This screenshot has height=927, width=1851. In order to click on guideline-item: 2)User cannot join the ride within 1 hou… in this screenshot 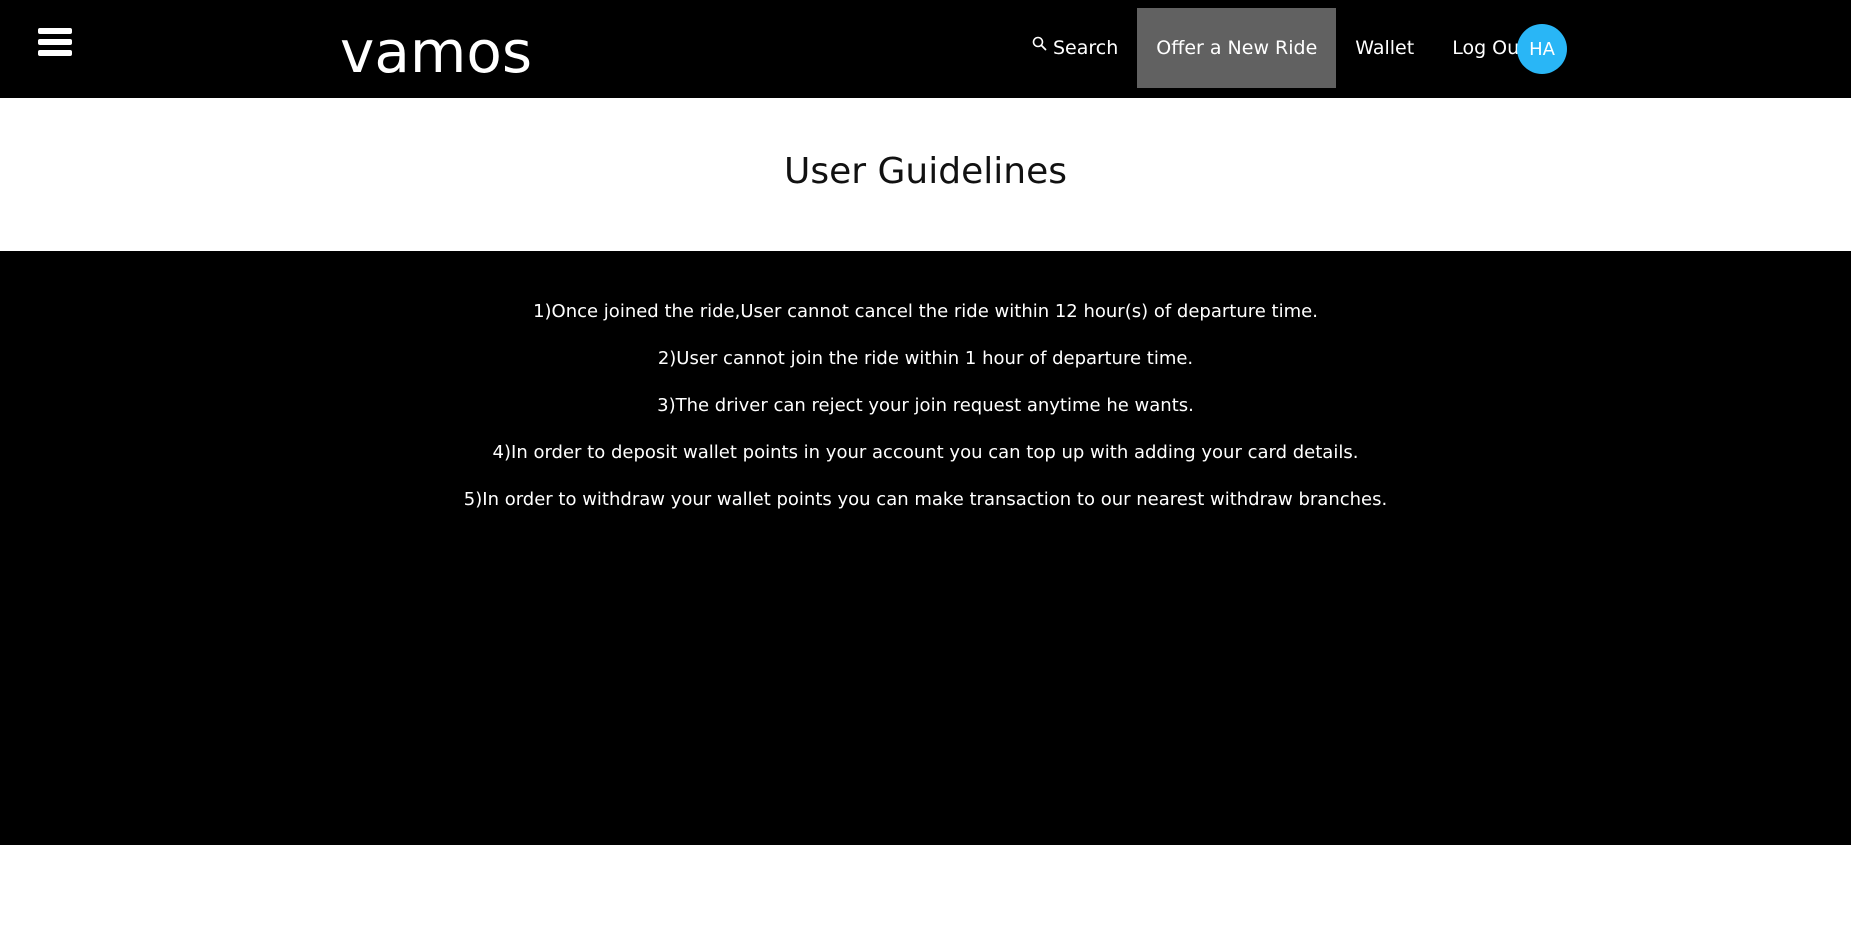, I will do `click(925, 358)`.